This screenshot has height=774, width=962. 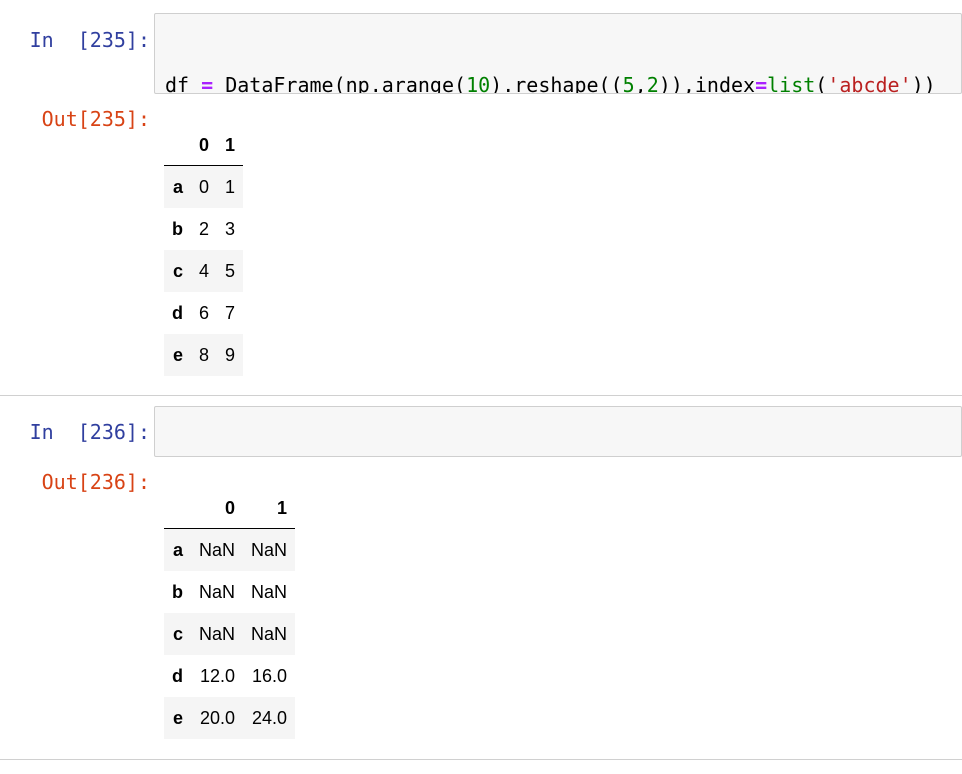 I want to click on table-row: b 2 3, so click(x=203, y=229).